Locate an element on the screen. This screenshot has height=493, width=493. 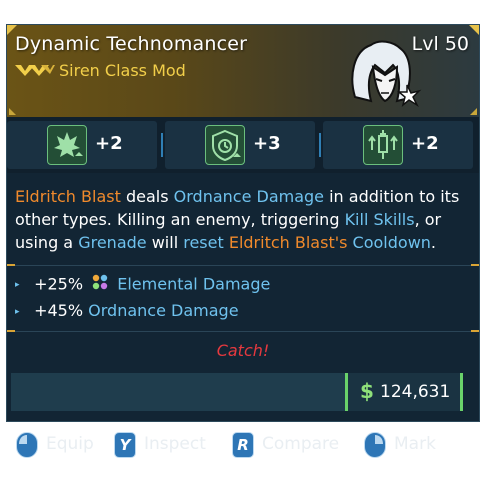
item-type: Siren Class Mod is located at coordinates (122, 70).